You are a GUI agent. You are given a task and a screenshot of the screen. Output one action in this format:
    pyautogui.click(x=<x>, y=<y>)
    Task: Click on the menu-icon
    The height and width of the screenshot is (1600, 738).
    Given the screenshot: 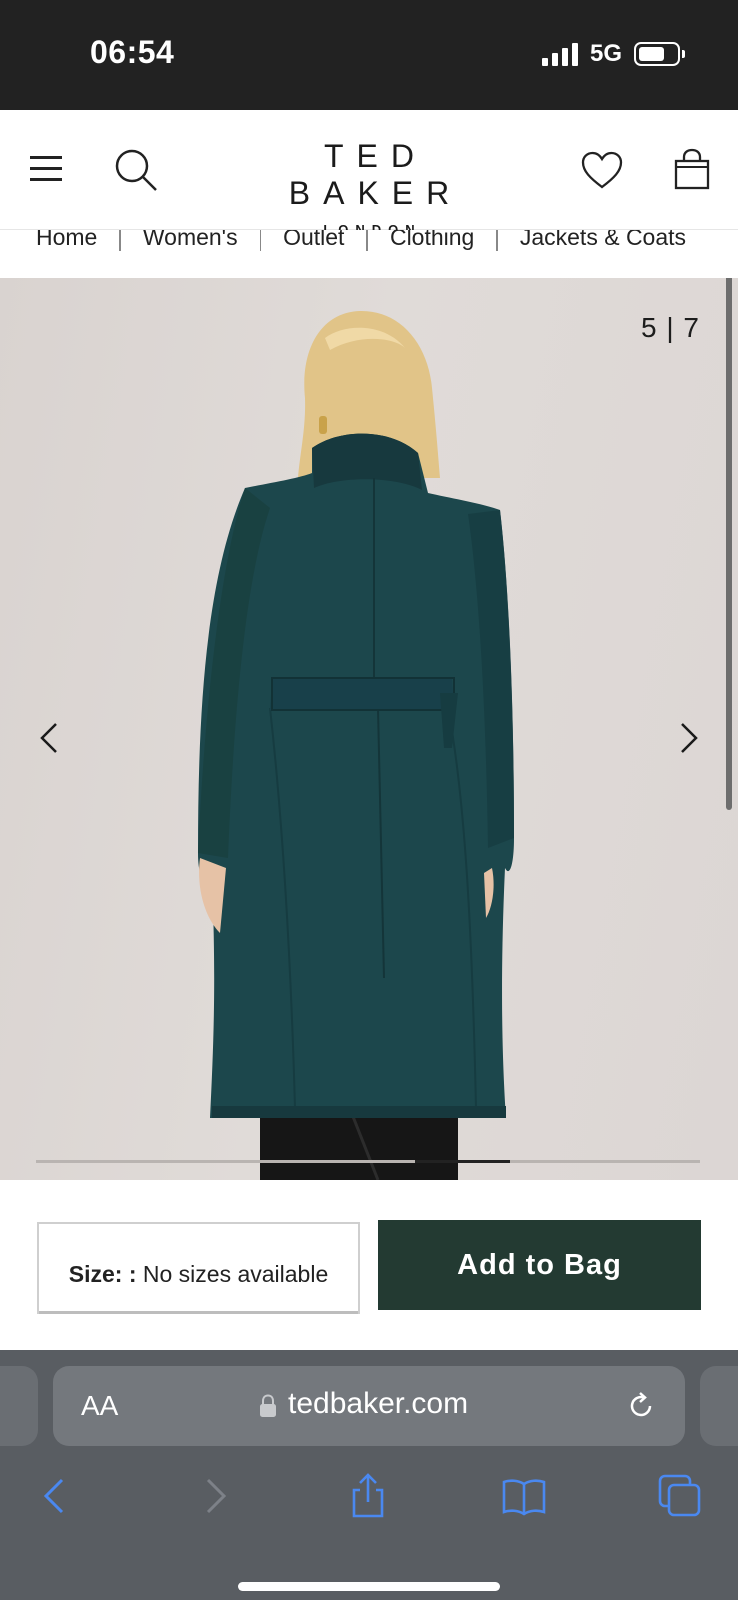 What is the action you would take?
    pyautogui.click(x=46, y=169)
    